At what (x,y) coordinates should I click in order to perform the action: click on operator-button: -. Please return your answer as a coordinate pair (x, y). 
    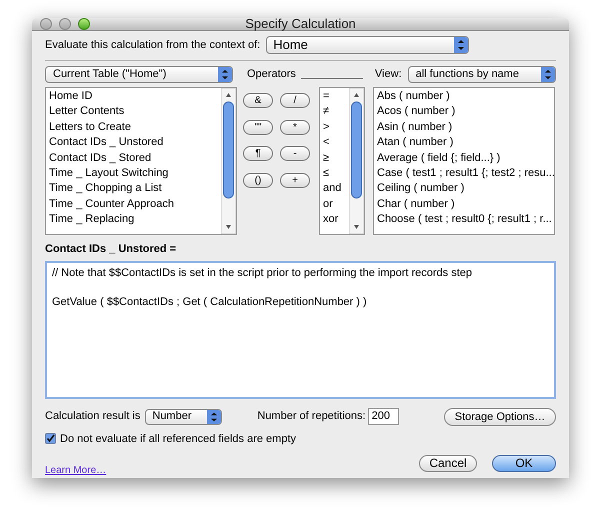
    Looking at the image, I should click on (295, 153).